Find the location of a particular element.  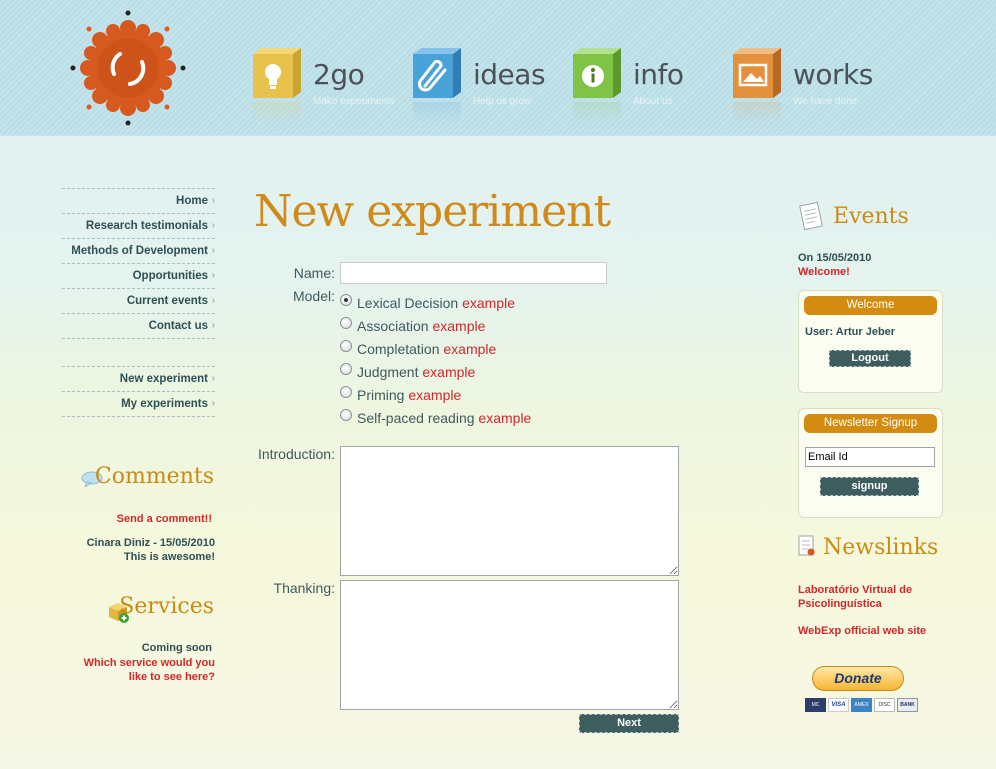

bank-icon: BANK is located at coordinates (907, 705).